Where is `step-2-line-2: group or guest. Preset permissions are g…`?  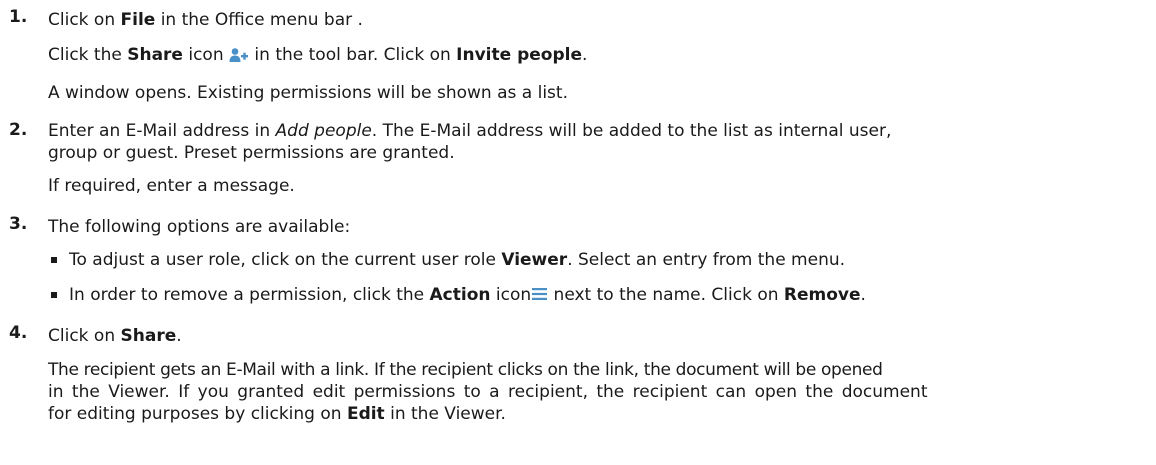
step-2-line-2: group or guest. Preset permissions are g… is located at coordinates (251, 153).